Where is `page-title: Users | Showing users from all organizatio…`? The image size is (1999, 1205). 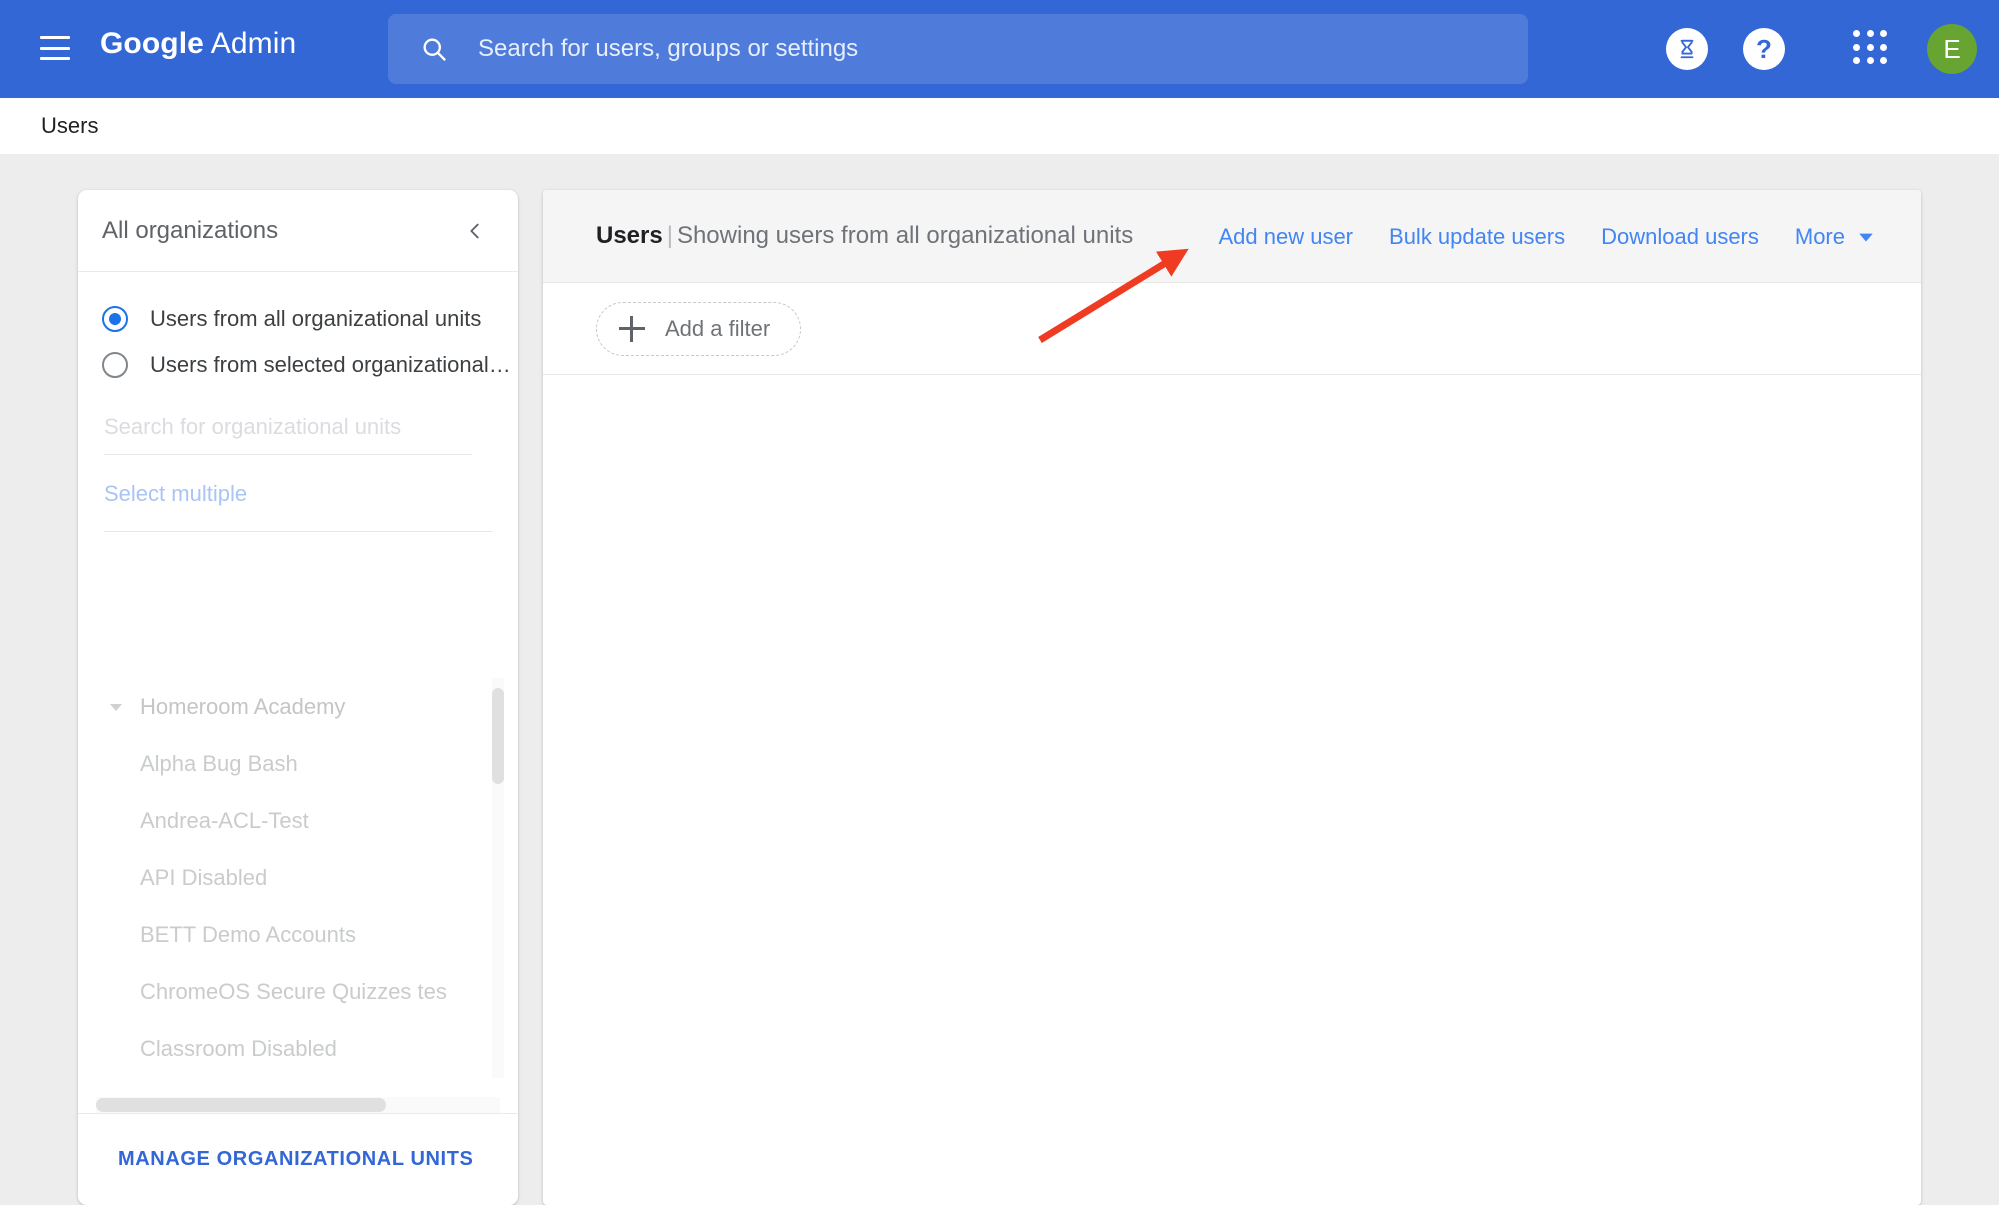 page-title: Users | Showing users from all organizatio… is located at coordinates (864, 236).